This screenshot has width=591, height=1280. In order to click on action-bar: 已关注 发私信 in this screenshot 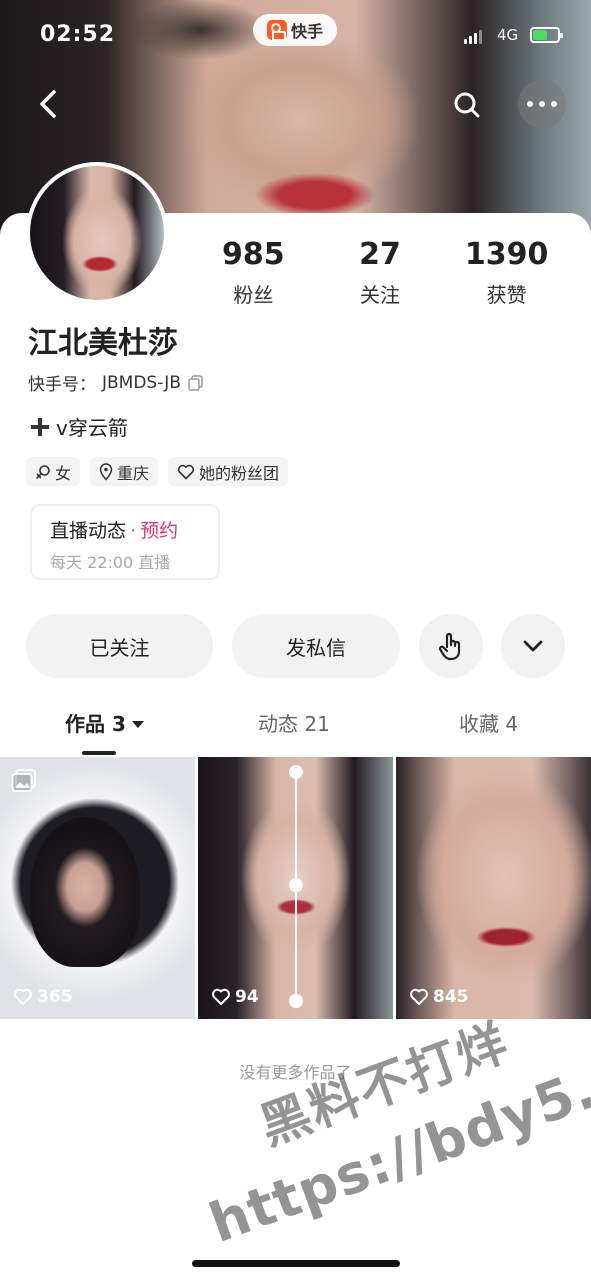, I will do `click(296, 646)`.